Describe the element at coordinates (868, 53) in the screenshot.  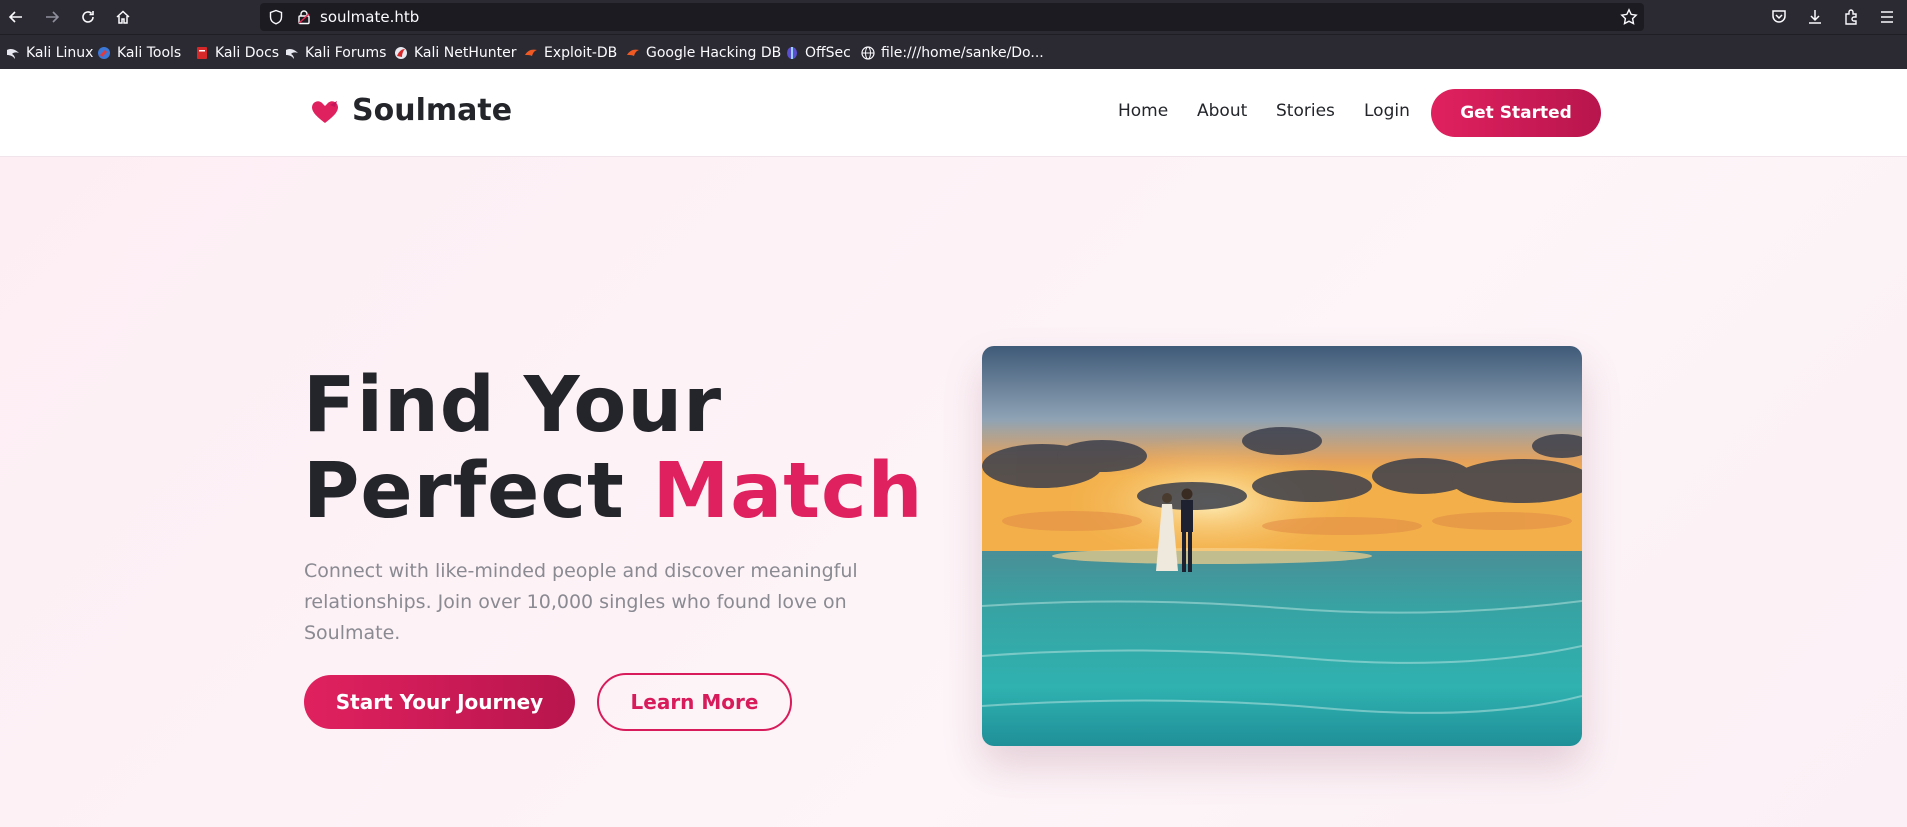
I see `globe-icon` at that location.